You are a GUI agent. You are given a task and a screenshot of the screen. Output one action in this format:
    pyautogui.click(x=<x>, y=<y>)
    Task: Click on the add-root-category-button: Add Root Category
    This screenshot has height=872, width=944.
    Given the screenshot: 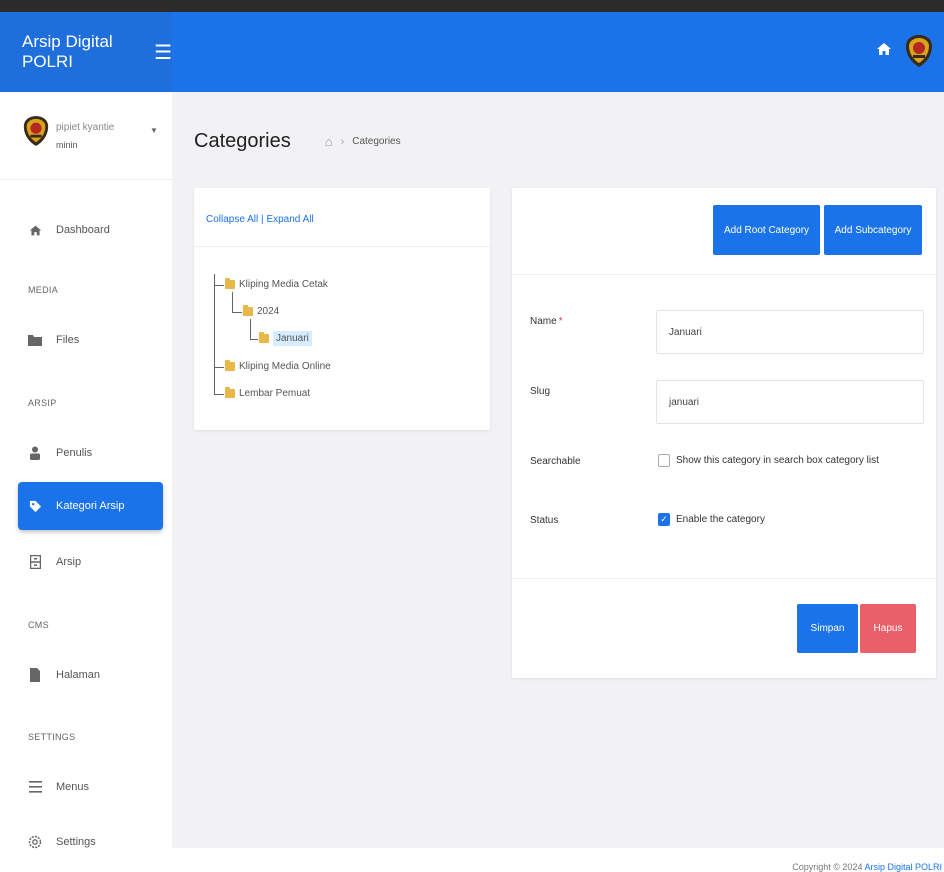 What is the action you would take?
    pyautogui.click(x=766, y=230)
    